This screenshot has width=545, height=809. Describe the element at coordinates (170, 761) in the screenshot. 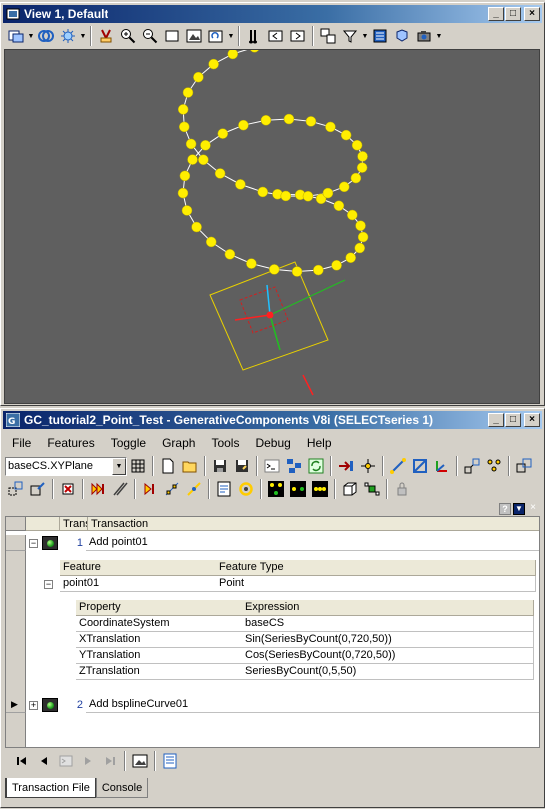

I see `list-icon` at that location.